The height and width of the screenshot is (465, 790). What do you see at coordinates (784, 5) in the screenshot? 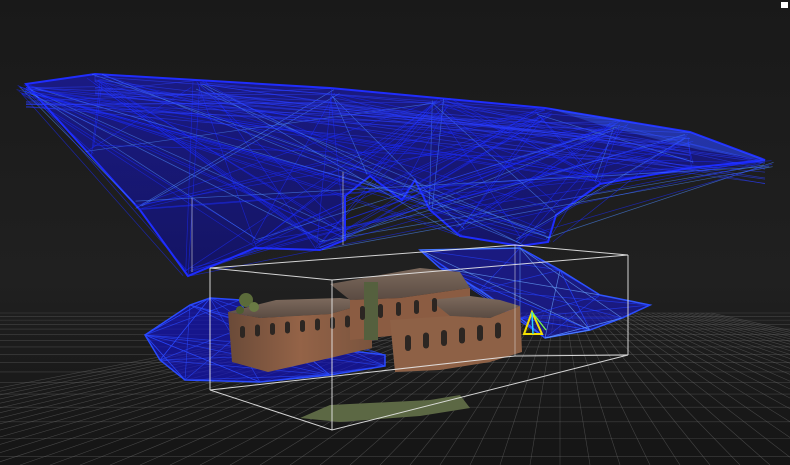
I see `corner-indicator` at bounding box center [784, 5].